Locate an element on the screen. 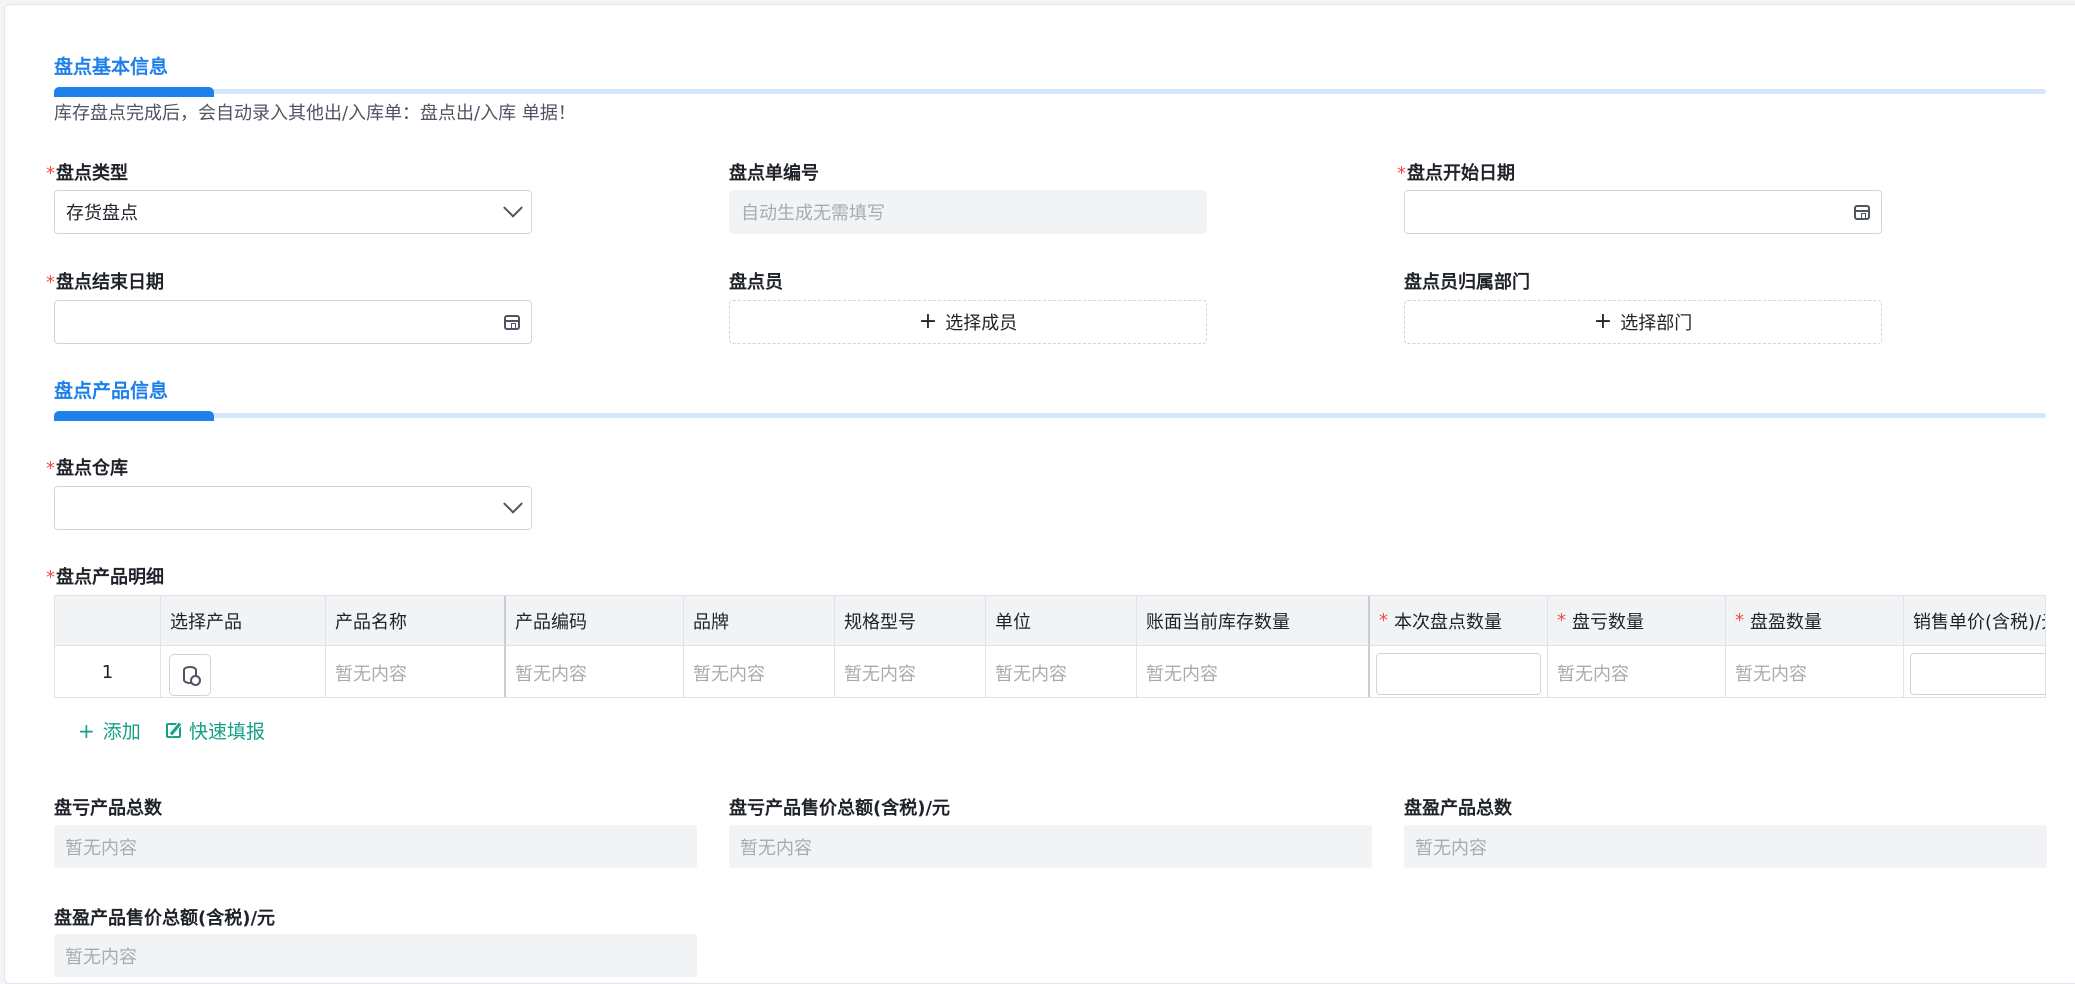 The width and height of the screenshot is (2075, 984). order-no-placeholder: 自动生成无需填写 is located at coordinates (813, 213).